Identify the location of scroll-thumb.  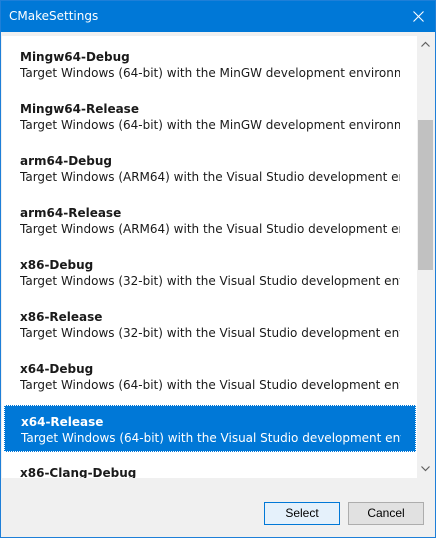
(425, 195).